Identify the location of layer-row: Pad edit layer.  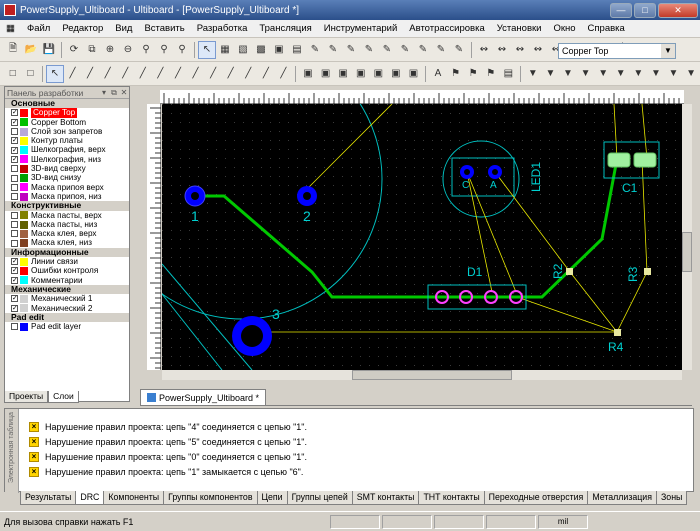
(67, 326).